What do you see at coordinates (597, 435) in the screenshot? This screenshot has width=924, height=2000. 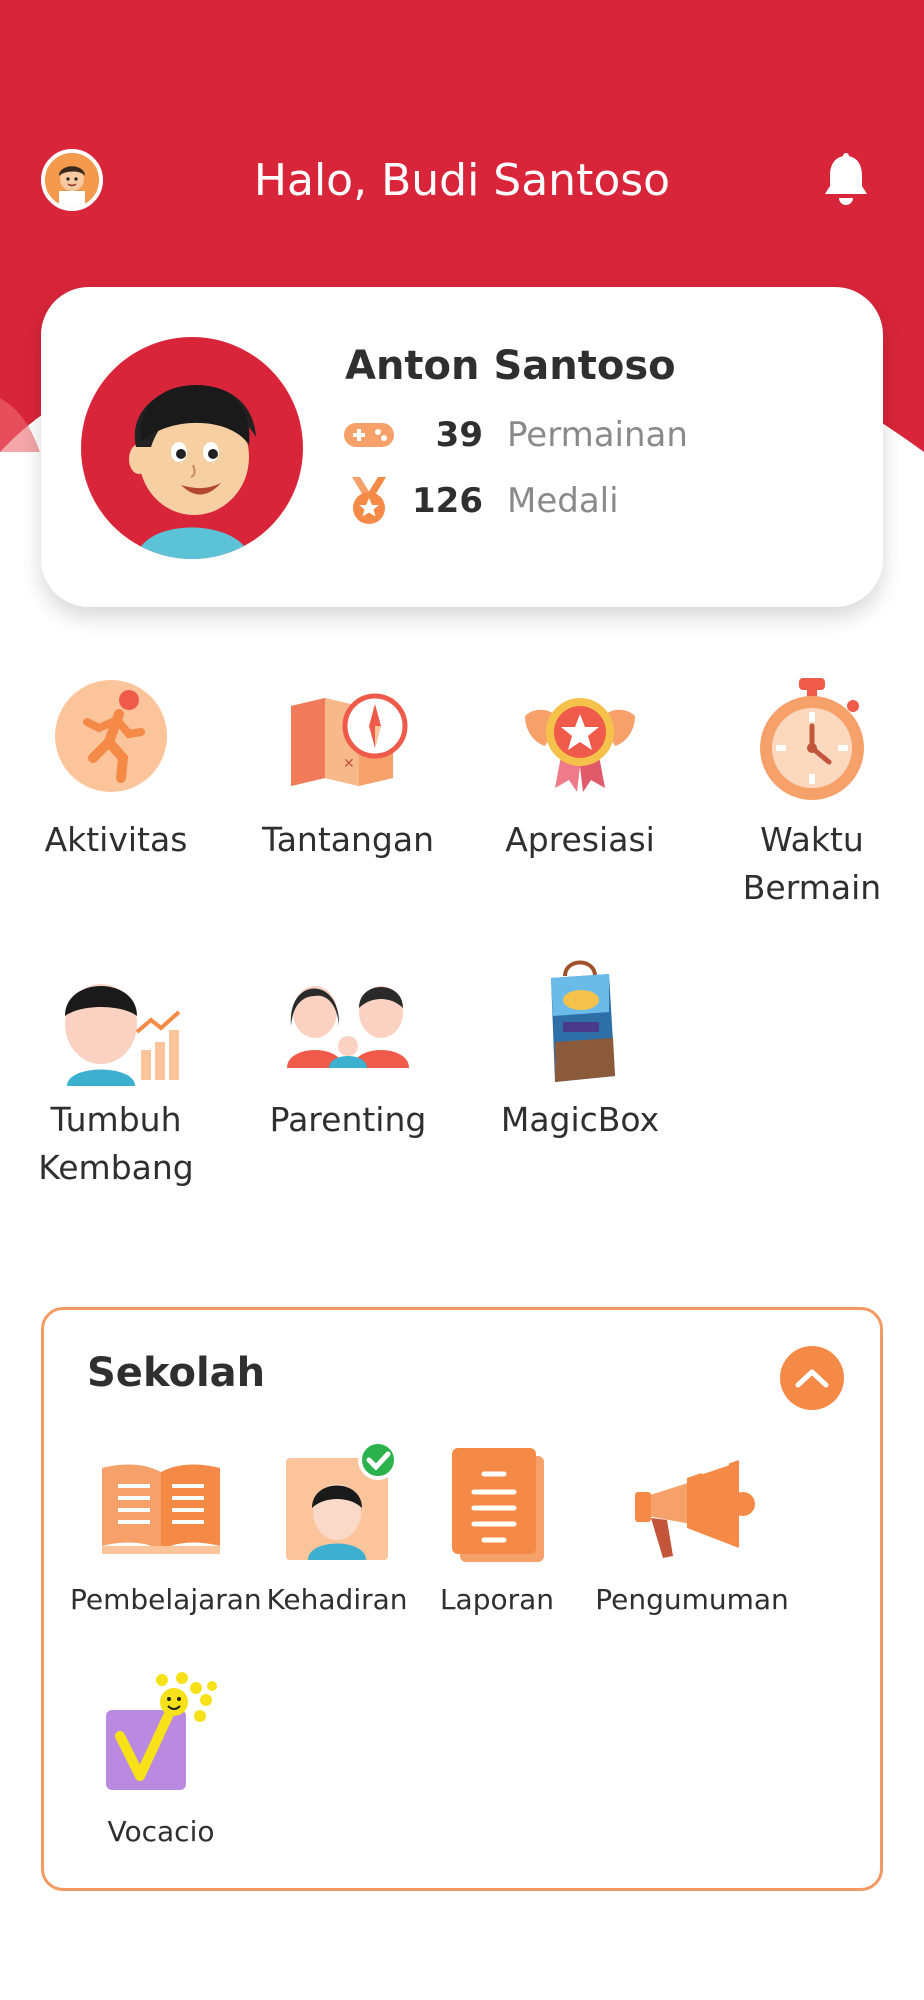 I see `games-label: Permainan` at bounding box center [597, 435].